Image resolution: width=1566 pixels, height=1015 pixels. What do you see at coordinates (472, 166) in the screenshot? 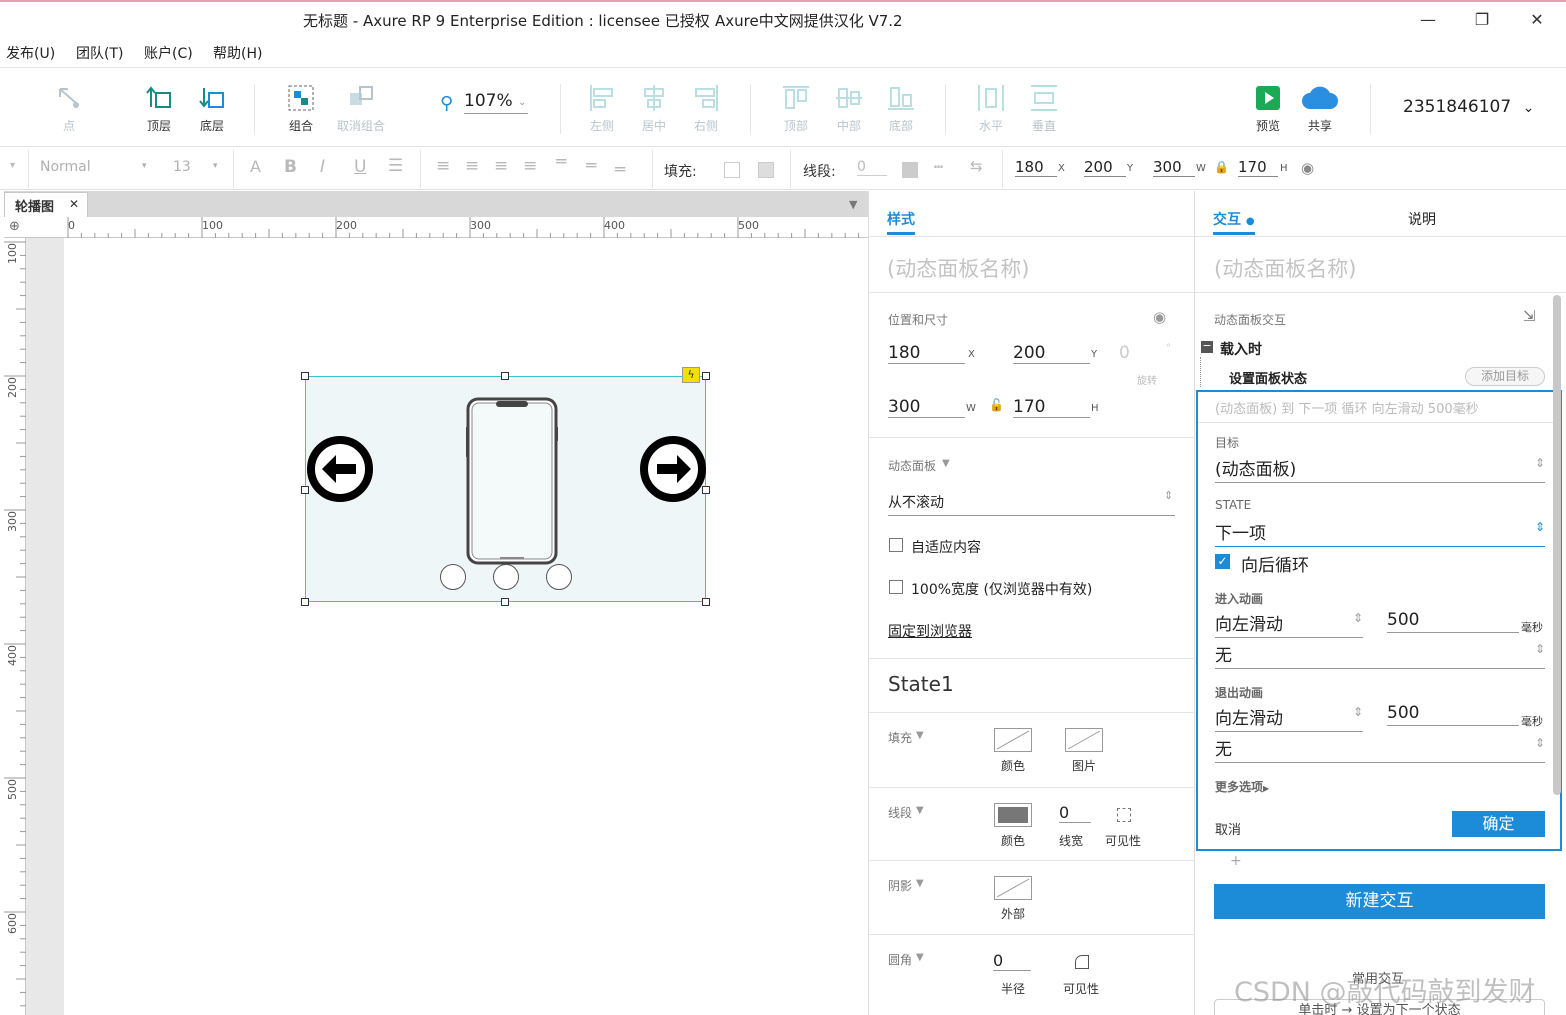
I see `align-text-center-icon: ≡` at bounding box center [472, 166].